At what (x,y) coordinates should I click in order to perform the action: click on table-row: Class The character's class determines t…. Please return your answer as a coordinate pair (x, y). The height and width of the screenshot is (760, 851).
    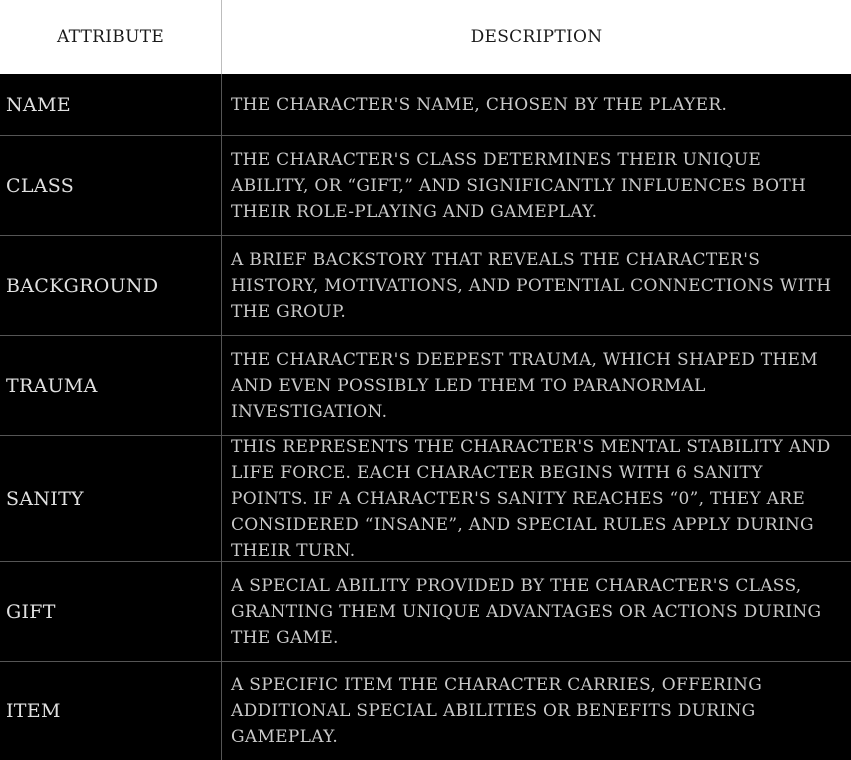
    Looking at the image, I should click on (425, 185).